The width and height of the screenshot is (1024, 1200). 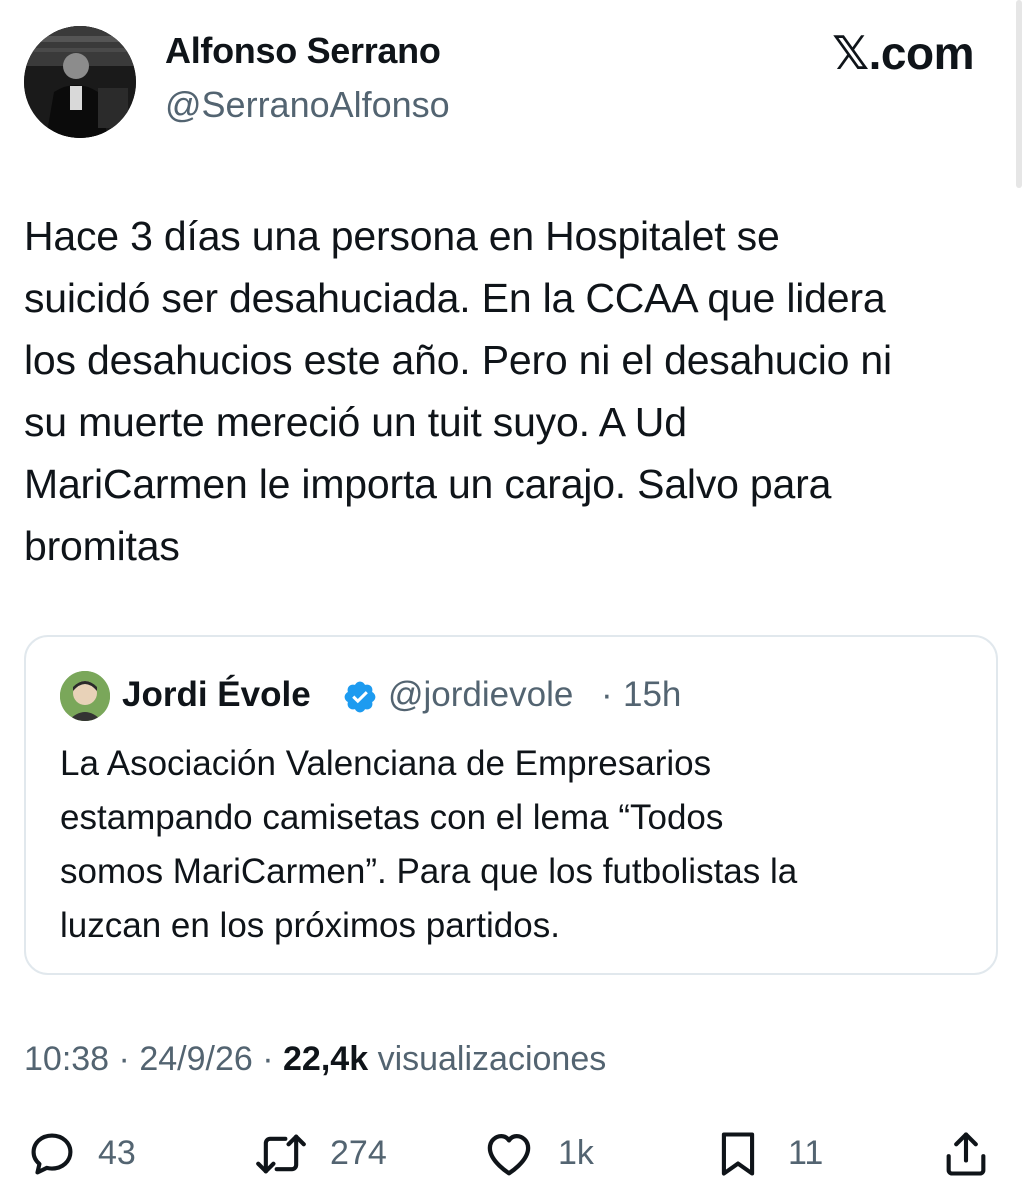 I want to click on tweet-time: 10:38, so click(x=66, y=1059).